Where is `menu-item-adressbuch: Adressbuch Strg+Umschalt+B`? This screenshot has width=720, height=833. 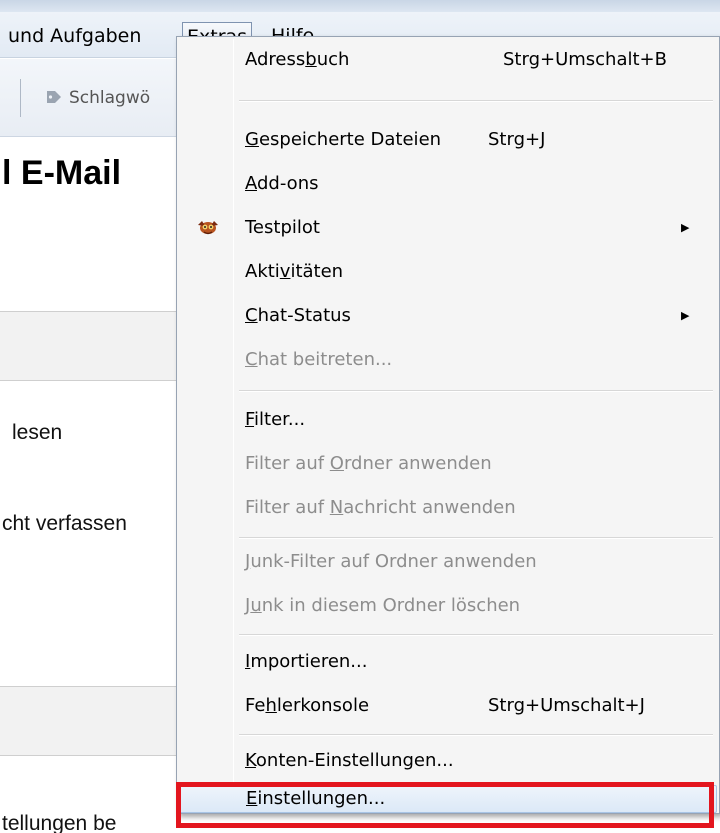 menu-item-adressbuch: Adressbuch Strg+Umschalt+B is located at coordinates (448, 60).